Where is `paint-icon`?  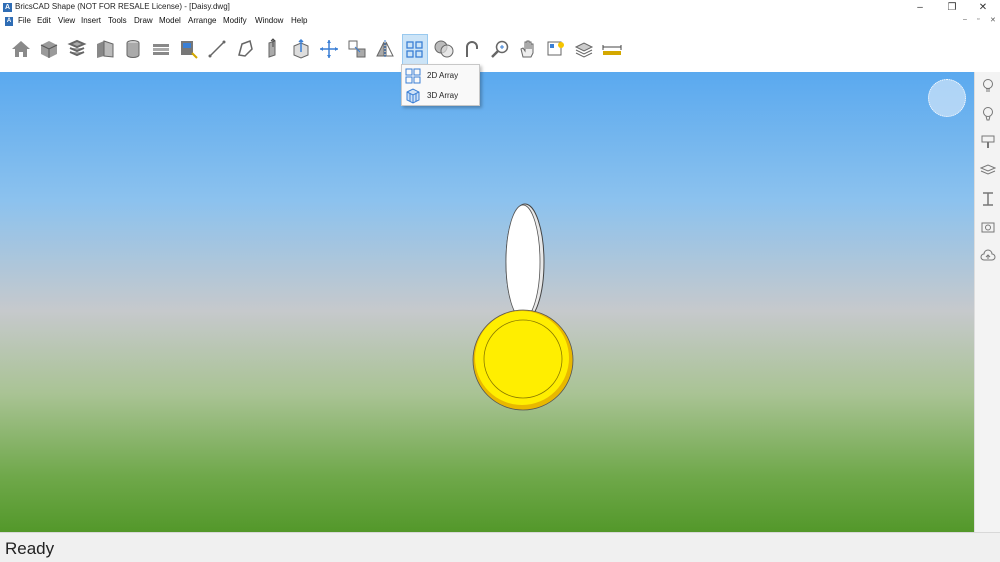 paint-icon is located at coordinates (988, 142).